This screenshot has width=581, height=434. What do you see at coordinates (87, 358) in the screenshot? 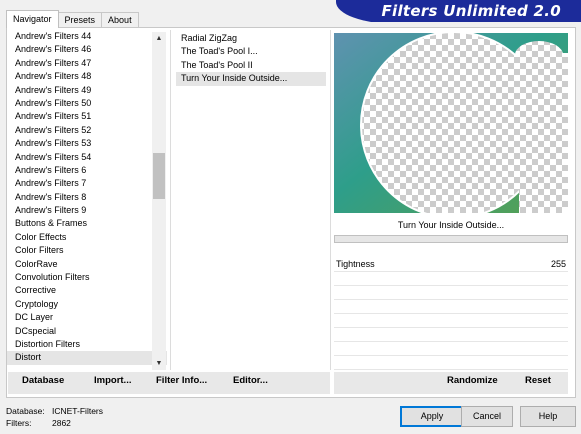
I see `category-item: Distort` at bounding box center [87, 358].